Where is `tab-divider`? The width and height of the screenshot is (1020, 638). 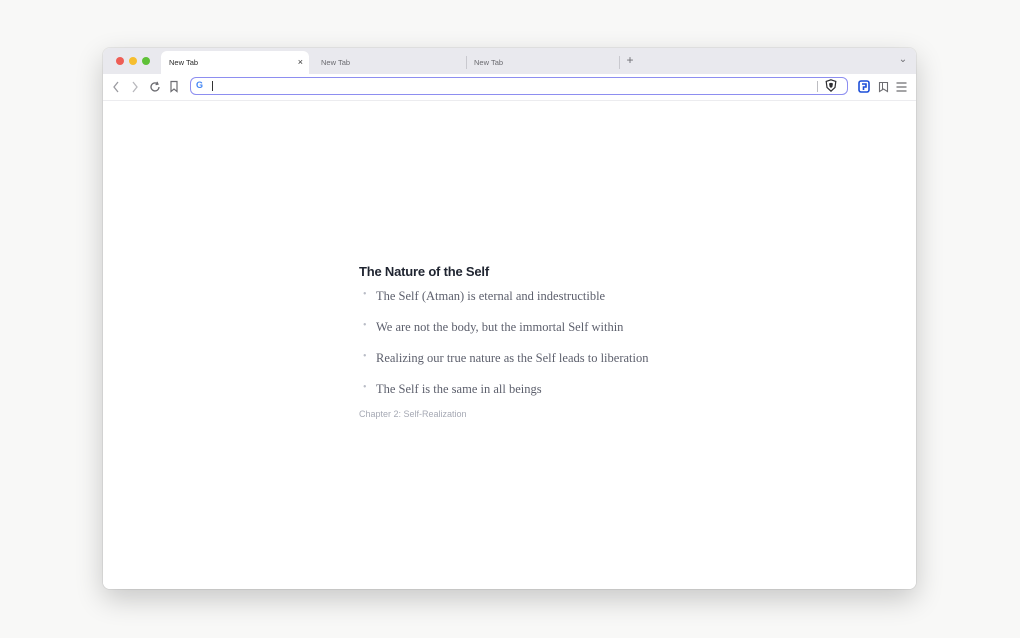
tab-divider is located at coordinates (619, 62).